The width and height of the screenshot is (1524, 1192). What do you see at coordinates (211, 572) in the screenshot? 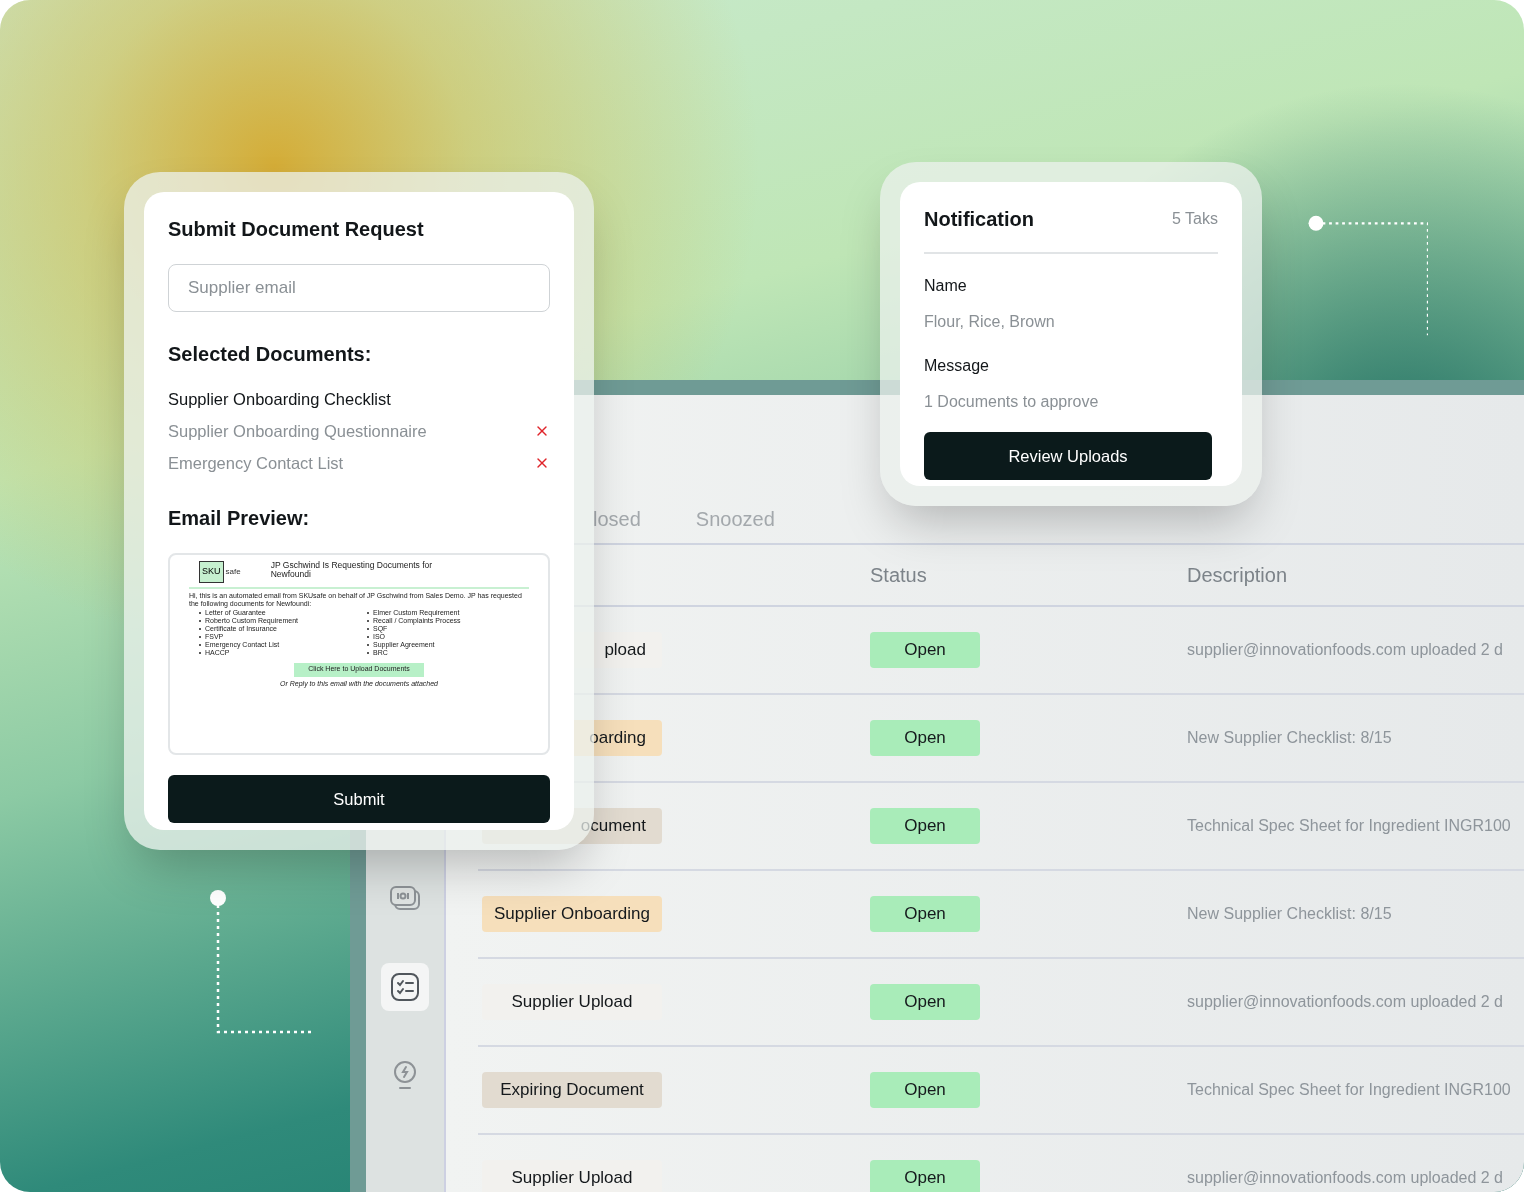
I see `logo-mark: SKU` at bounding box center [211, 572].